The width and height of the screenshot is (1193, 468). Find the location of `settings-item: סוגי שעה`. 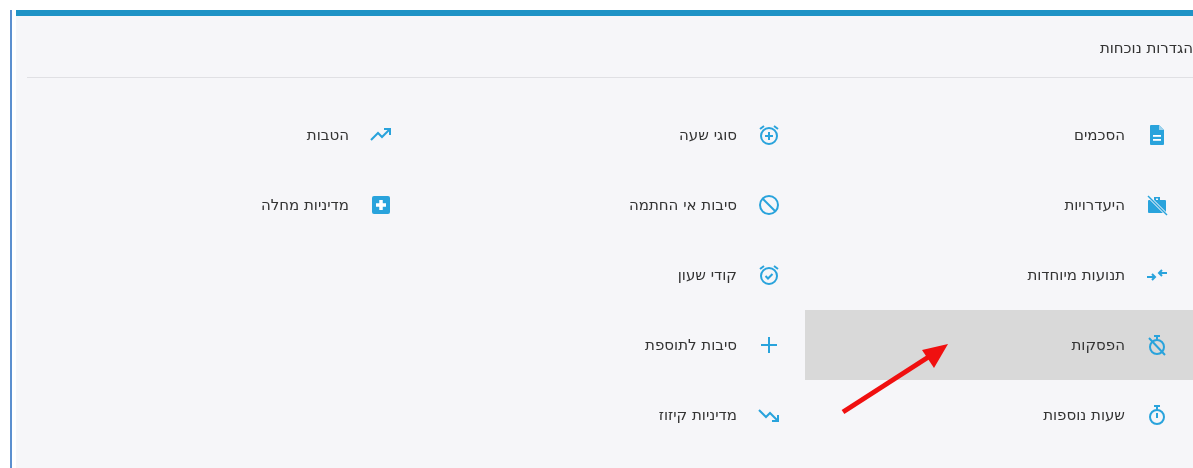

settings-item: סוגי שעה is located at coordinates (611, 135).